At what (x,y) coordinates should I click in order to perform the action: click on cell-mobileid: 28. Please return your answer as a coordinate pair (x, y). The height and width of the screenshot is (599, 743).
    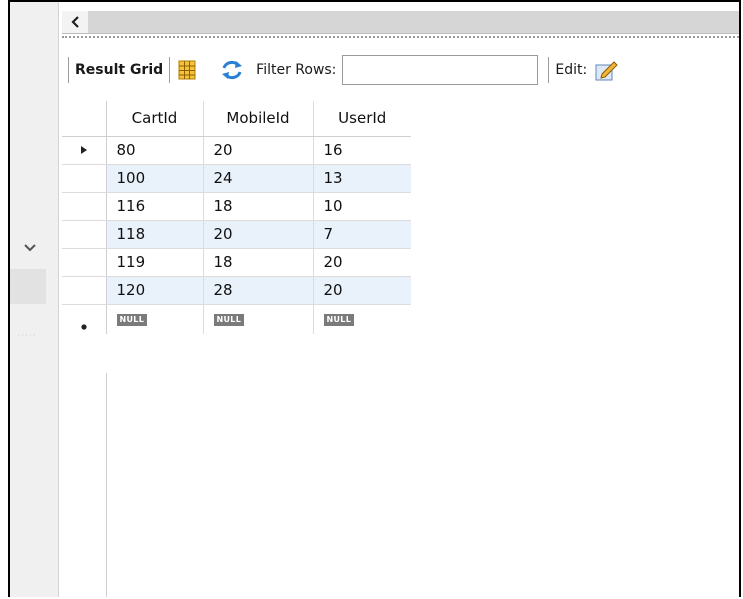
    Looking at the image, I should click on (258, 290).